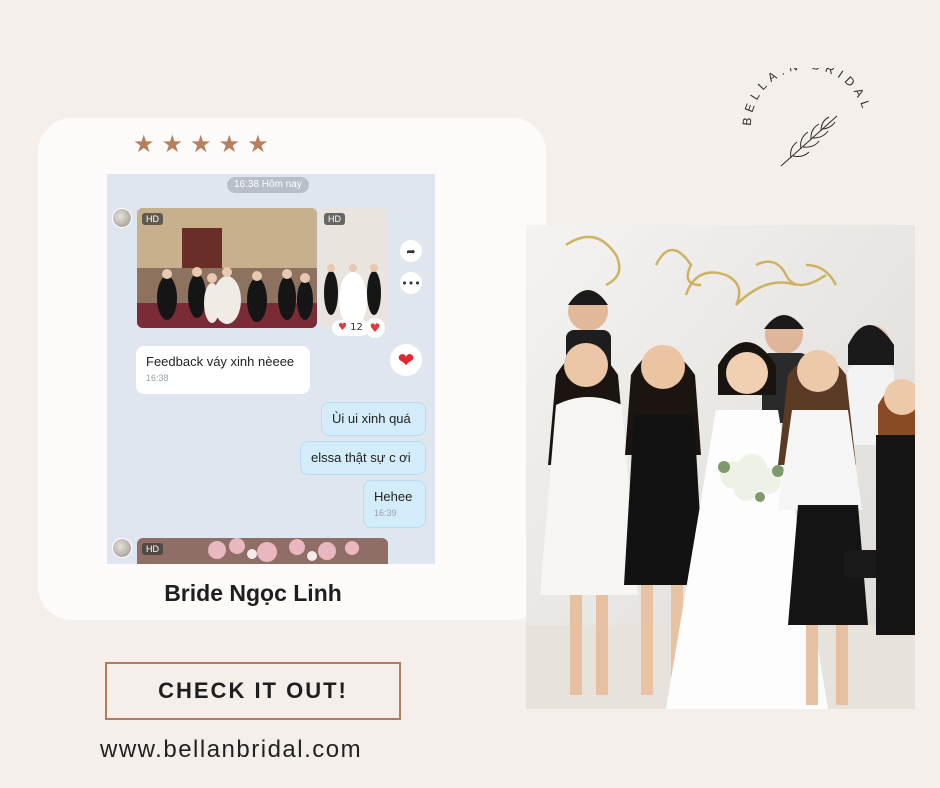 The image size is (940, 788). Describe the element at coordinates (268, 185) in the screenshot. I see `chat-time-header: 16:38 Hôm nay` at that location.